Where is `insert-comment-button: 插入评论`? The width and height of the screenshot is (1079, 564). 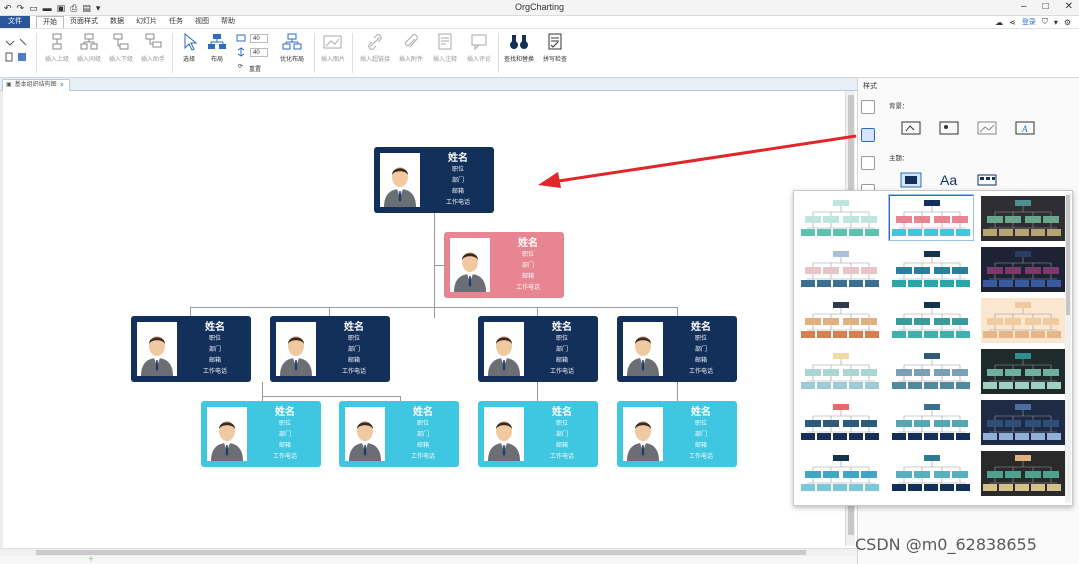 insert-comment-button: 插入评论 is located at coordinates (479, 48).